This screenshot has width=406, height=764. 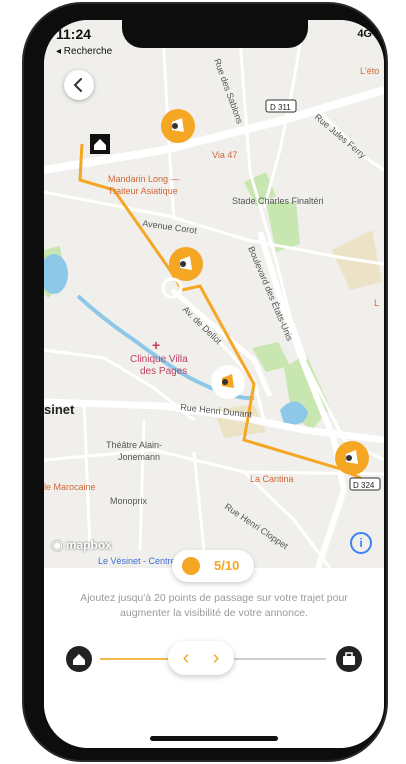 What do you see at coordinates (224, 155) in the screenshot?
I see `label-via47: Via 47` at bounding box center [224, 155].